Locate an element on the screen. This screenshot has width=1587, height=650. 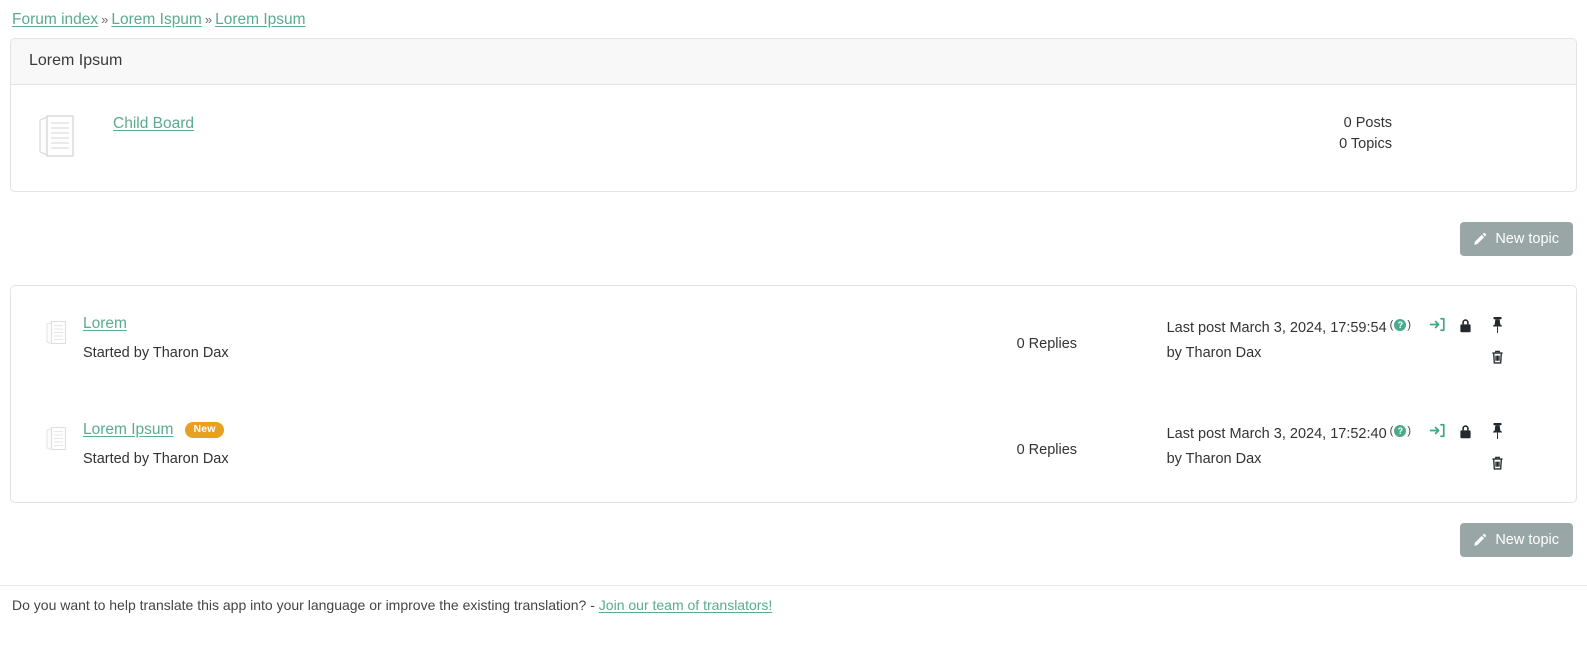
child-board-stats: 0 Posts 0 Topics is located at coordinates (1428, 131).